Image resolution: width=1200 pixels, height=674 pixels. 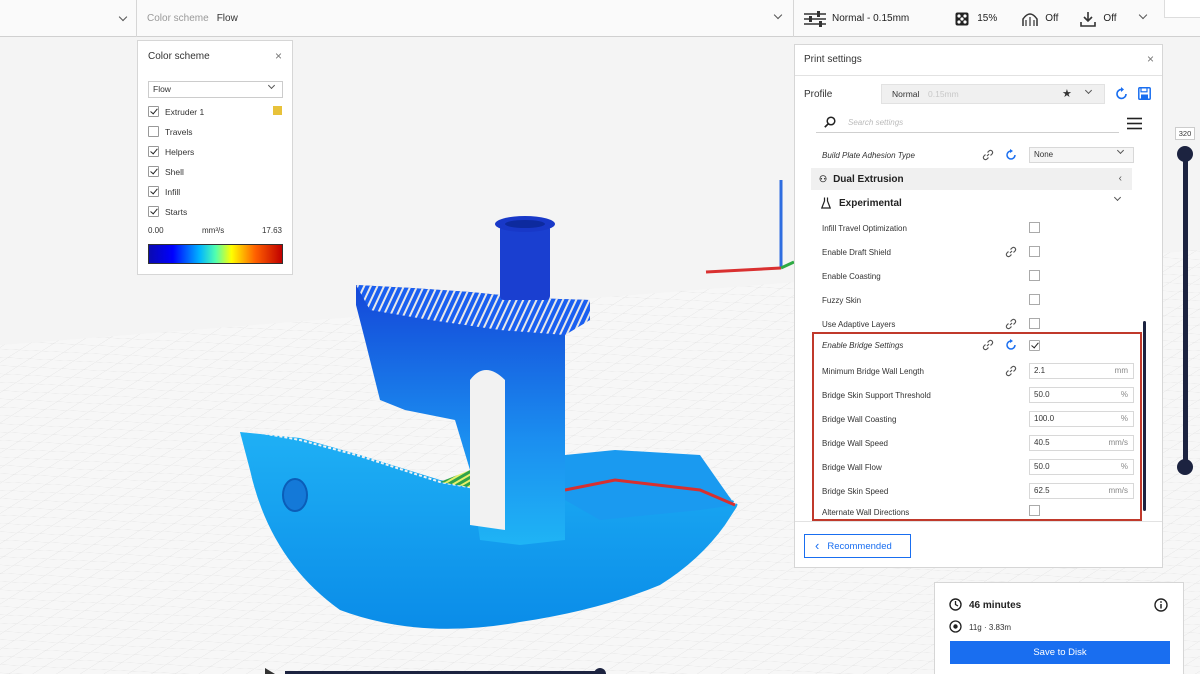 What do you see at coordinates (215, 89) in the screenshot?
I see `color-scheme-dropdown: Flow` at bounding box center [215, 89].